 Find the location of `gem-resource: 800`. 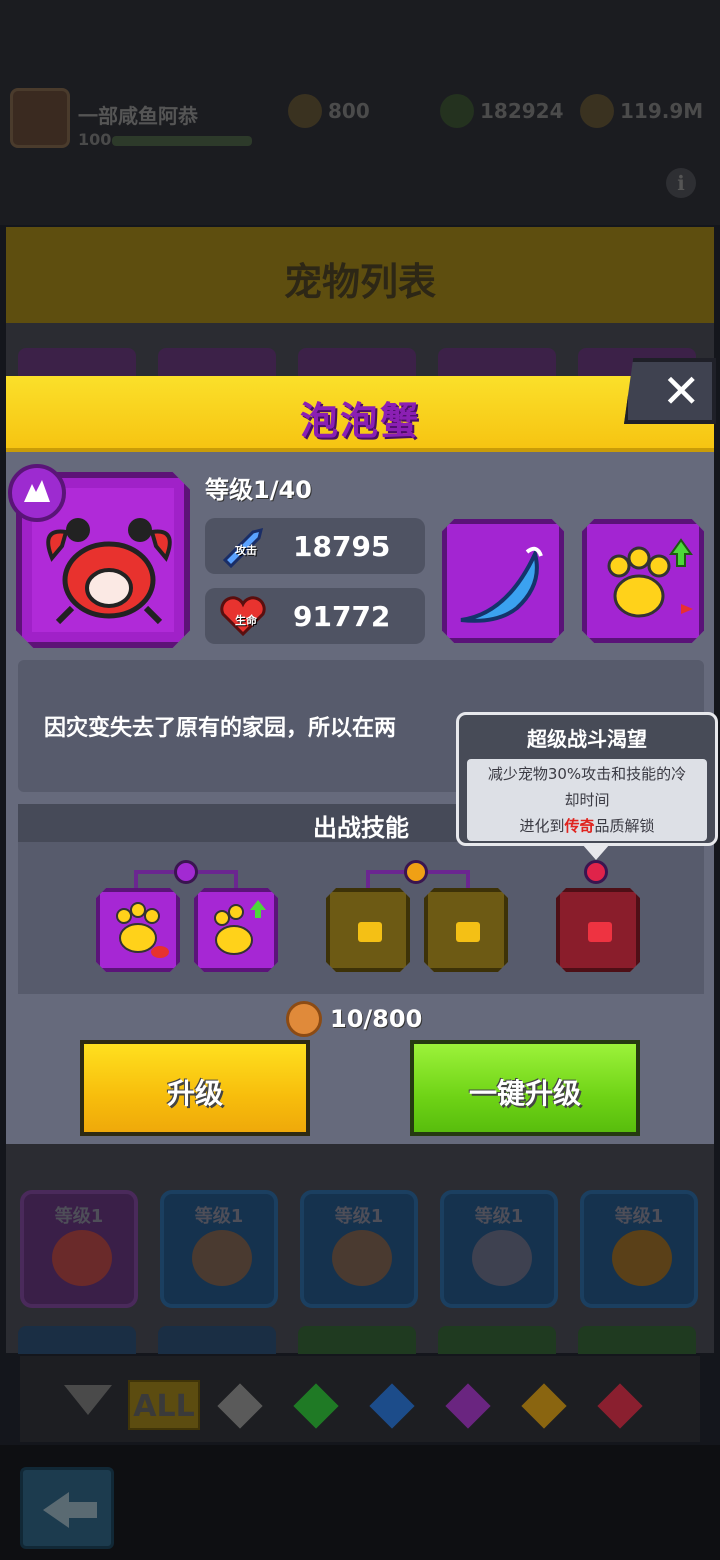

gem-resource: 800 is located at coordinates (329, 111).